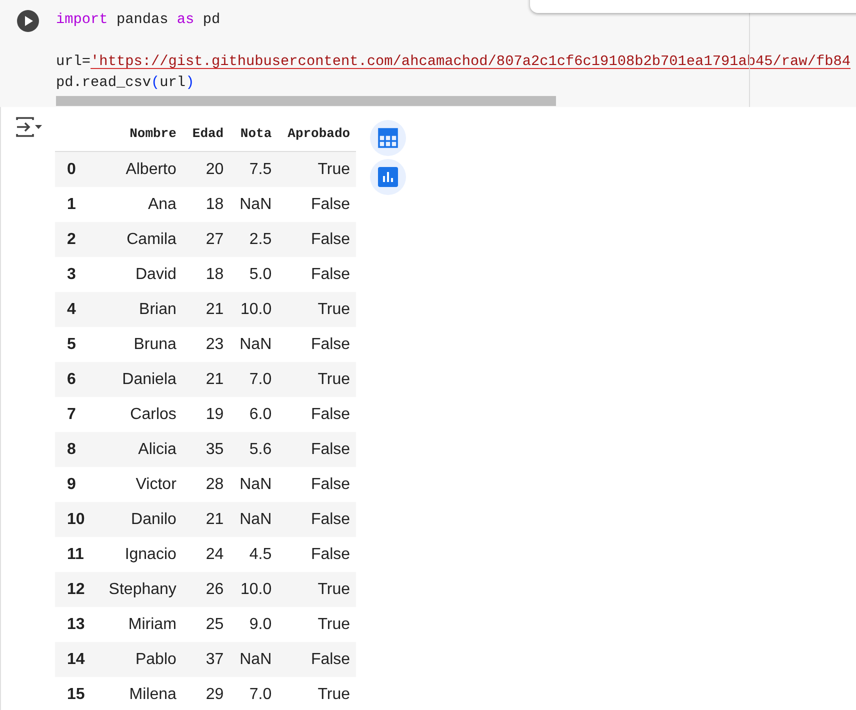 This screenshot has height=710, width=856. Describe the element at coordinates (77, 414) in the screenshot. I see `row-index: 7` at that location.